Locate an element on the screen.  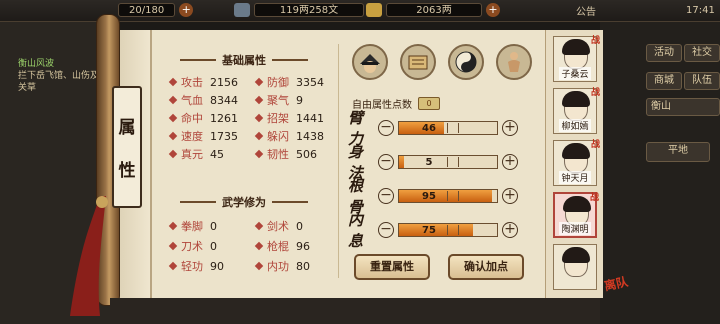
basic-attr-left-2: 命中 1261 is located at coordinates (203, 118).